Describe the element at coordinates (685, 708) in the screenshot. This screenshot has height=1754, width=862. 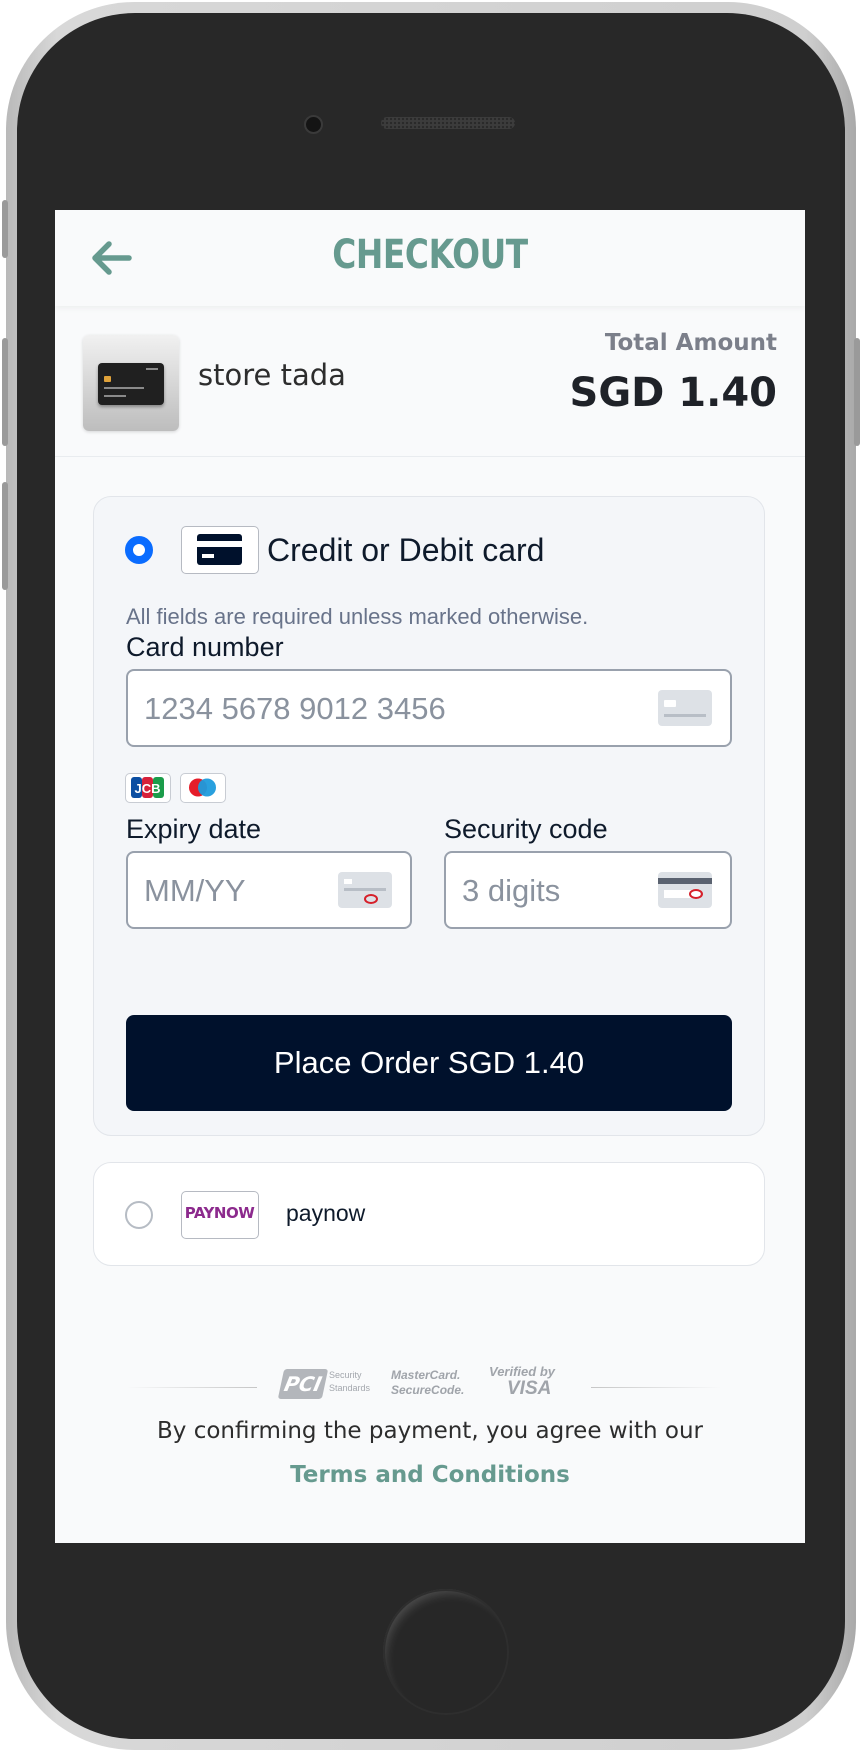
I see `card-front-icon` at that location.